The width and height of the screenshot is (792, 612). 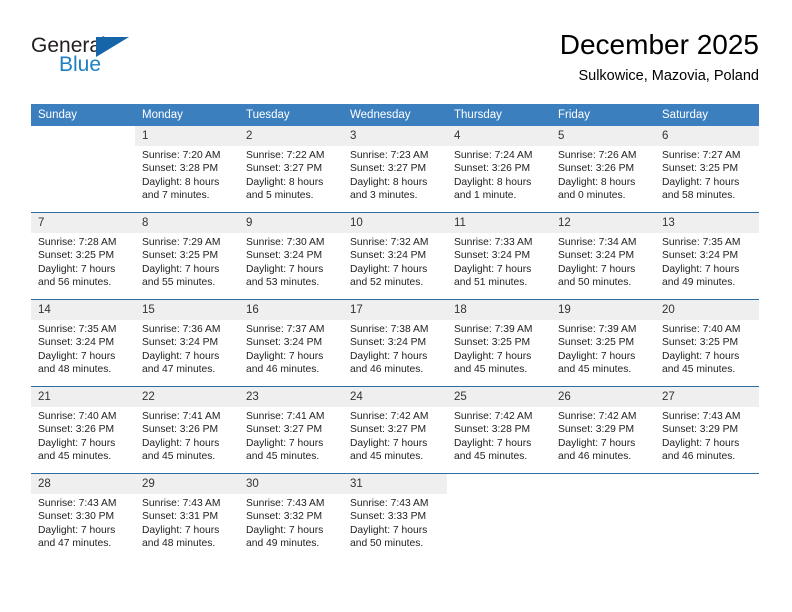 I want to click on sunrise-text: Sunrise: 7:28 AM, so click(x=77, y=242).